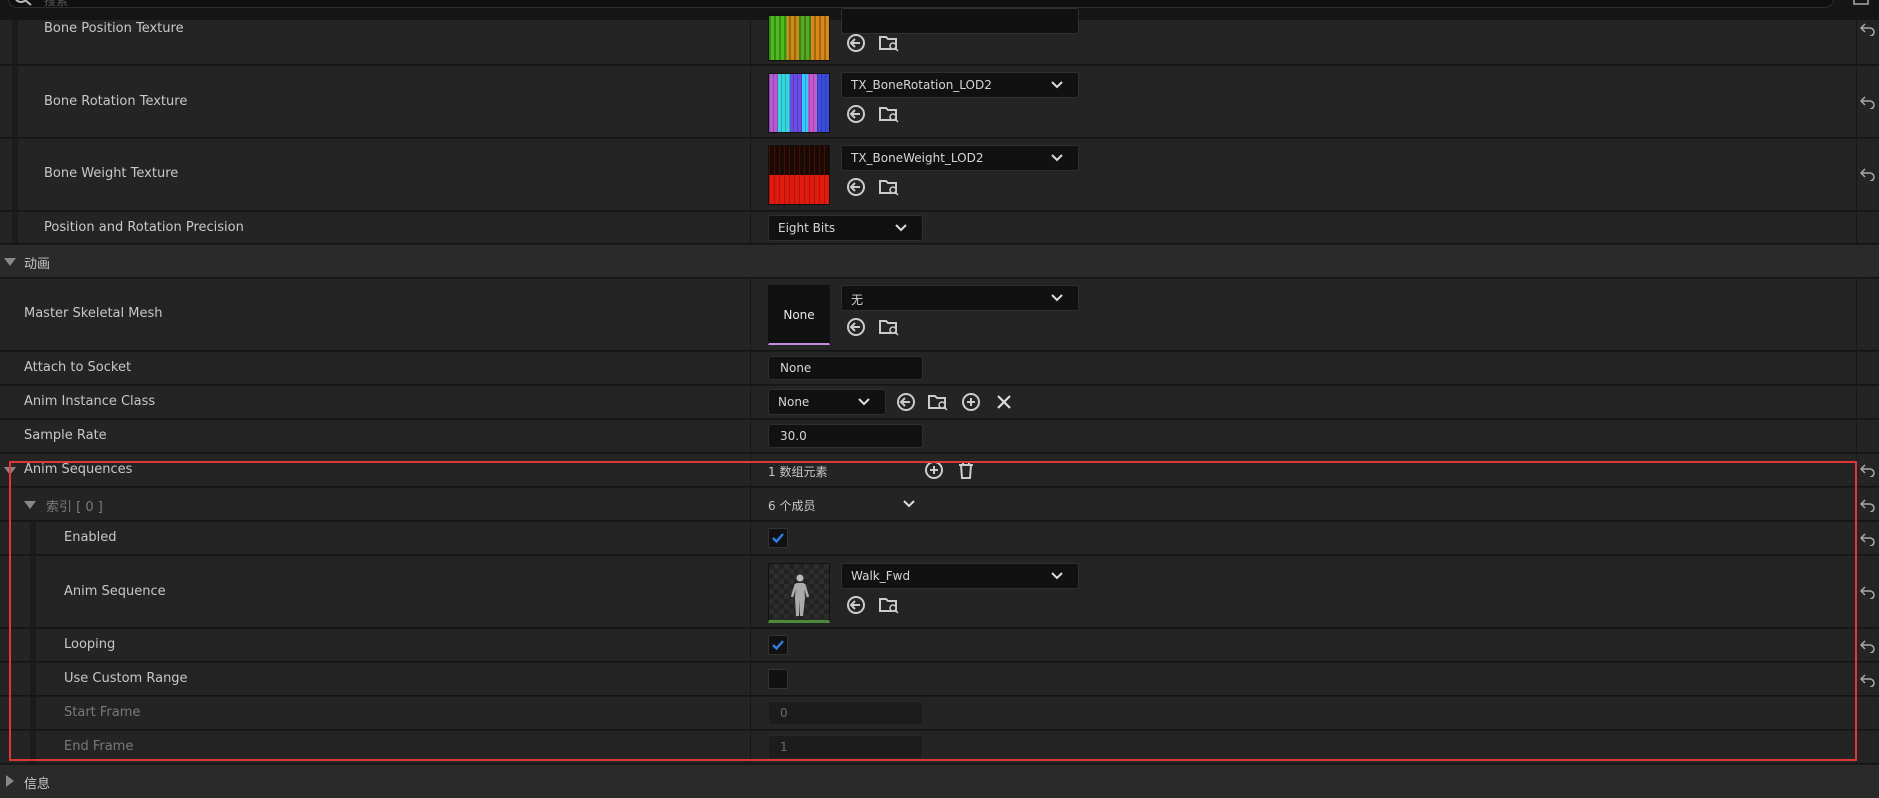 This screenshot has width=1879, height=798. What do you see at coordinates (845, 228) in the screenshot?
I see `precision-dropdown: Eight Bits` at bounding box center [845, 228].